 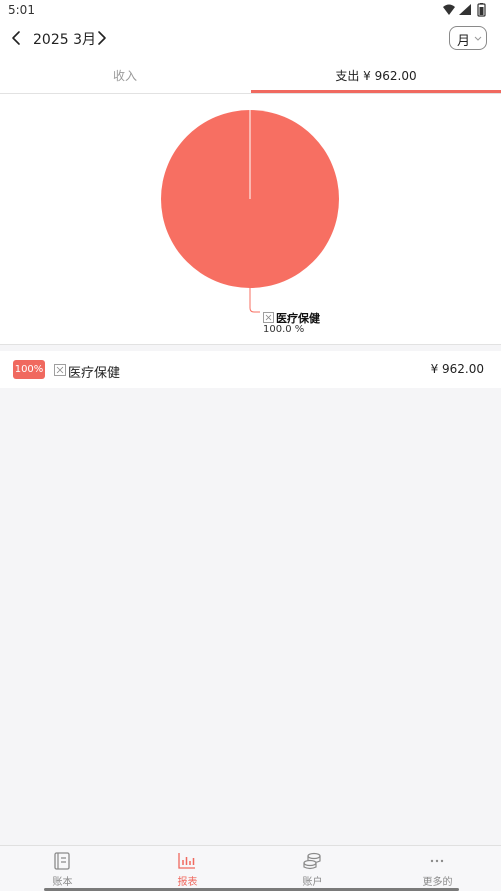 I want to click on chevron-left-icon, so click(x=16, y=38).